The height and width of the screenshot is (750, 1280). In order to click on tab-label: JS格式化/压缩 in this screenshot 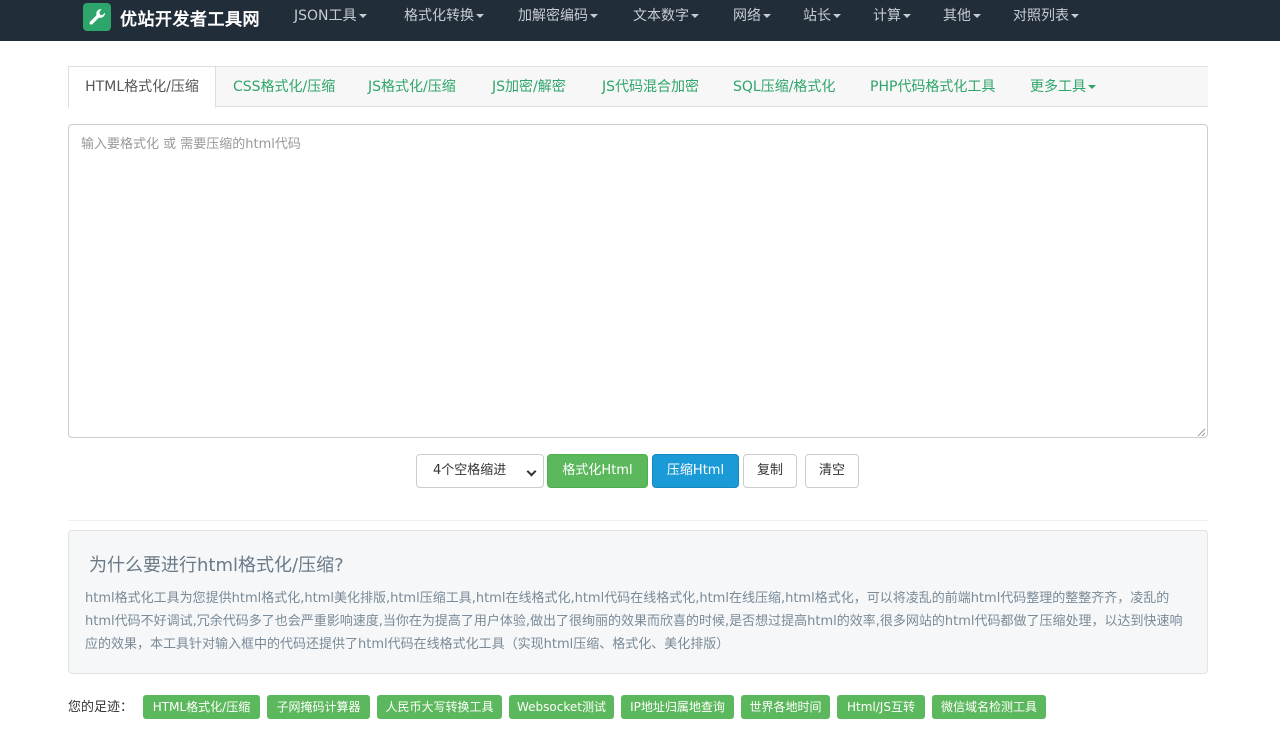, I will do `click(412, 87)`.